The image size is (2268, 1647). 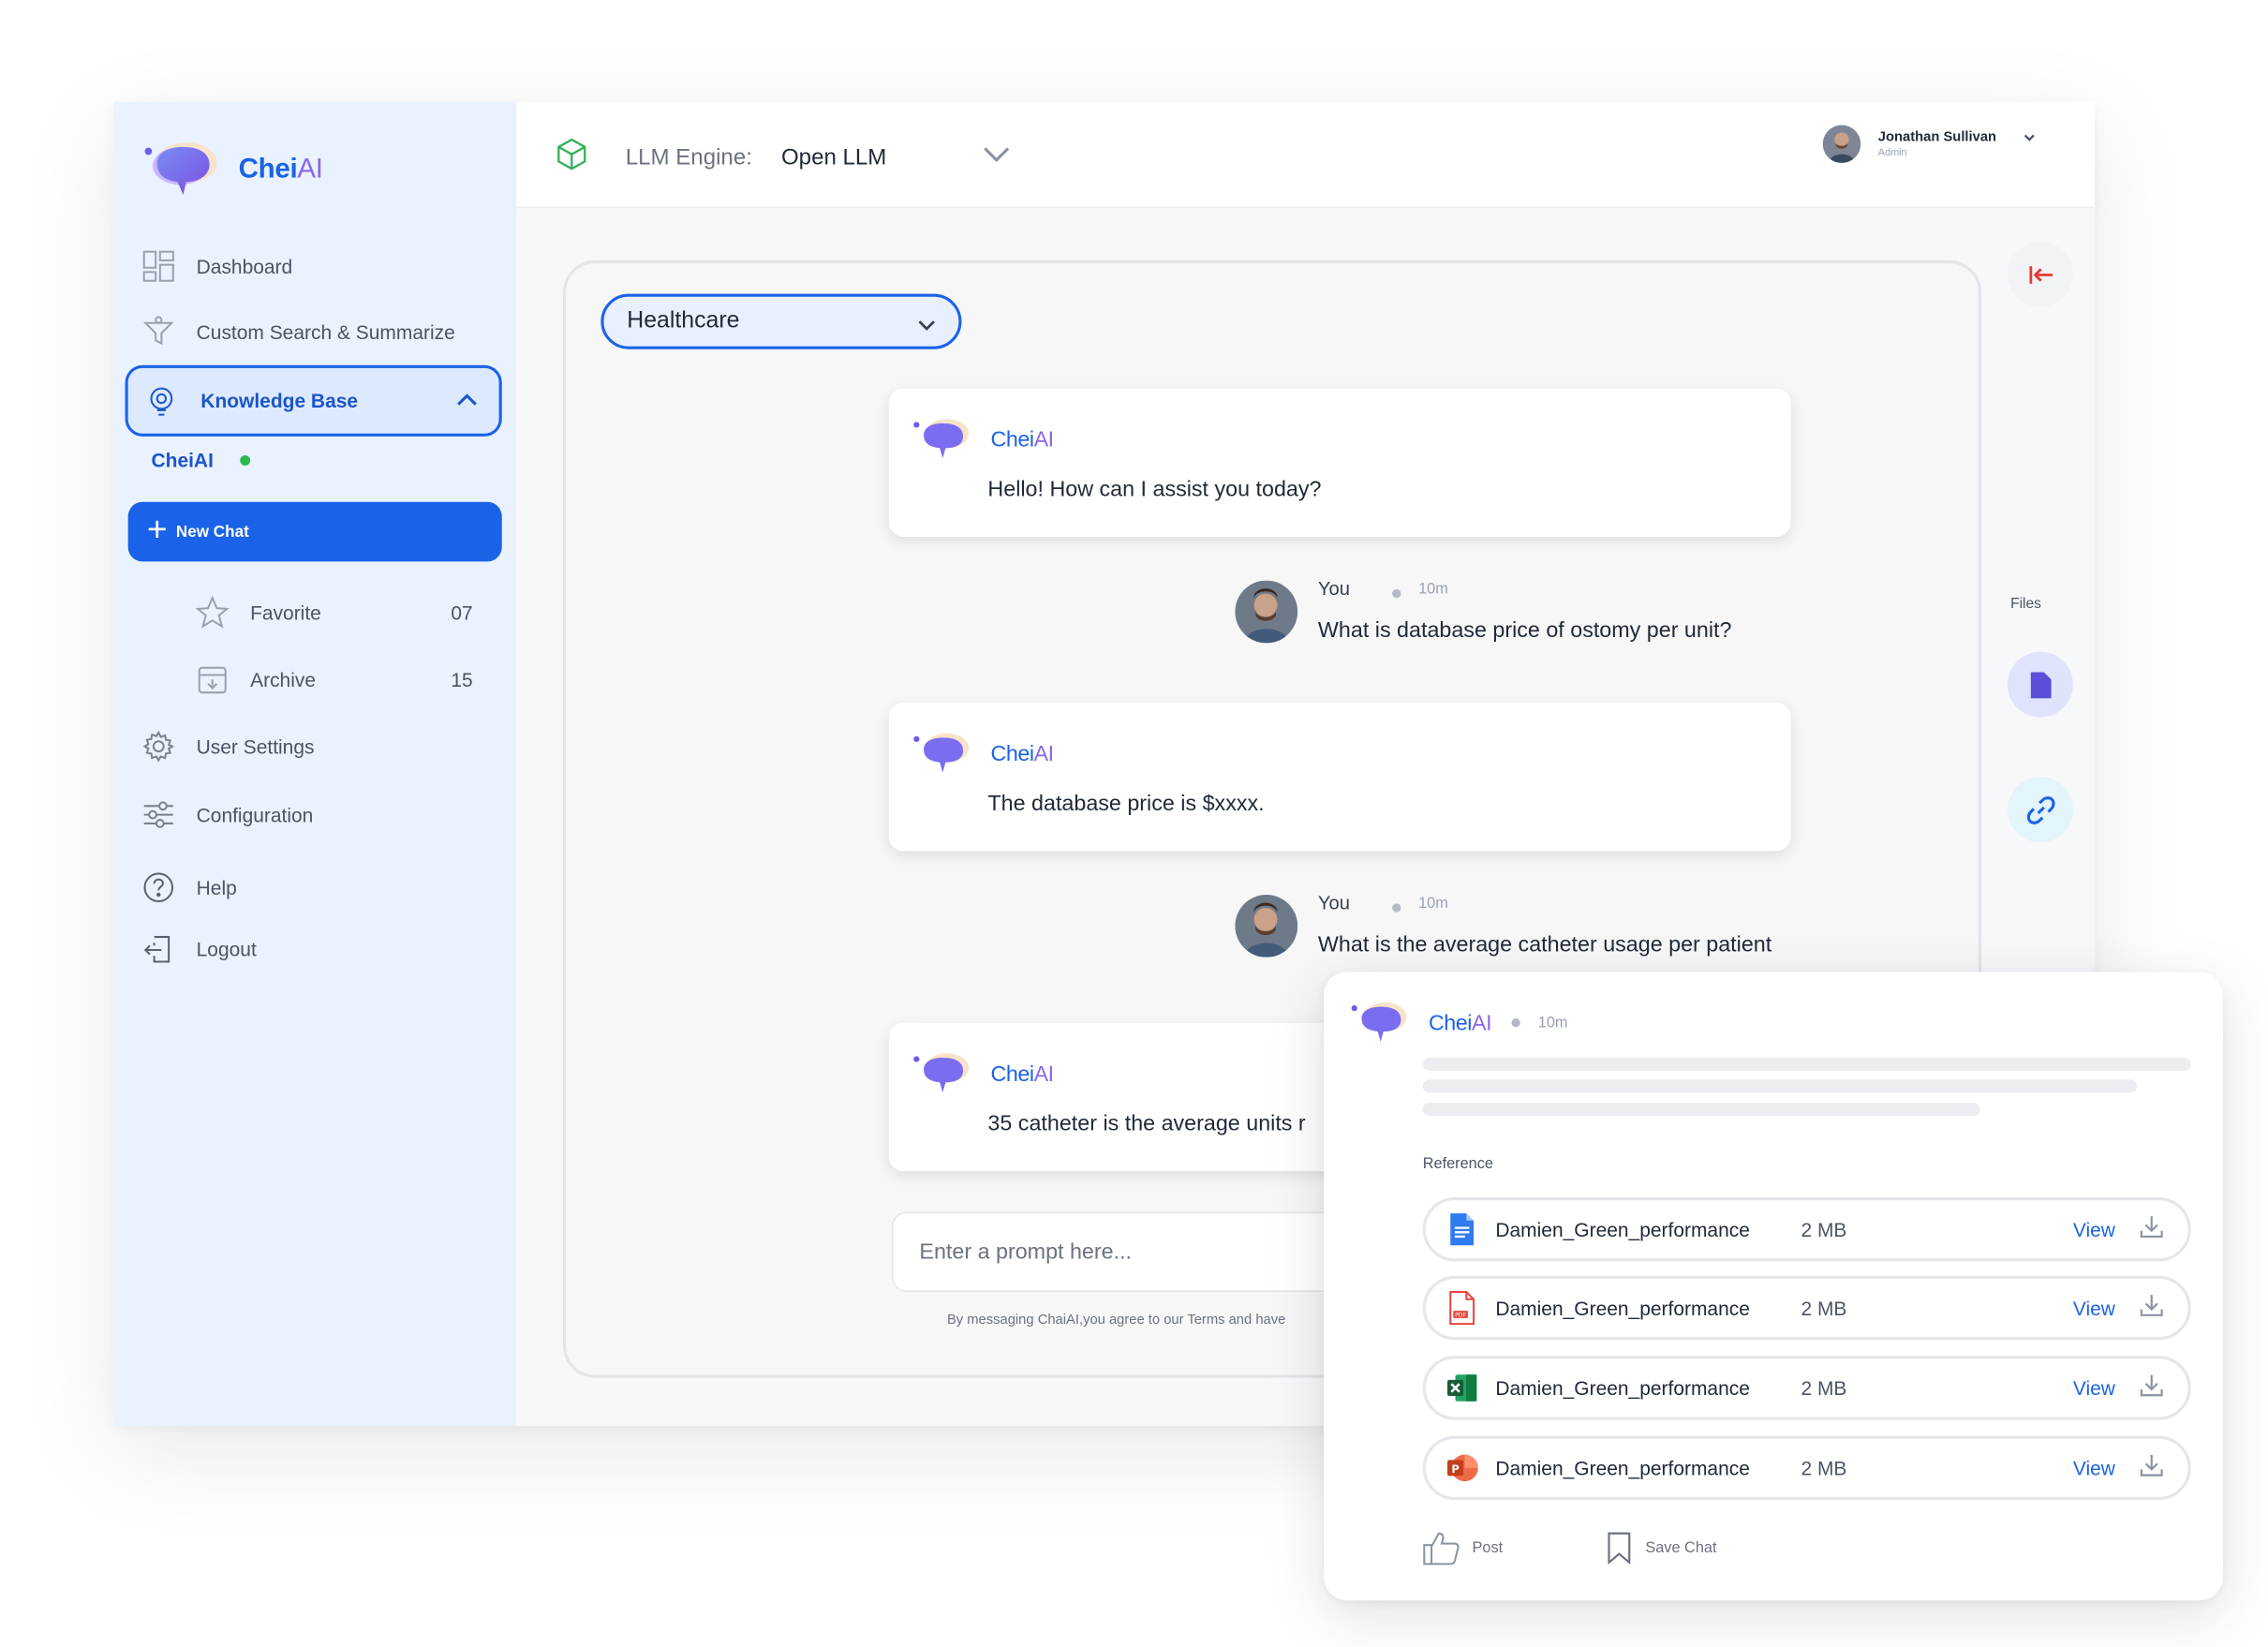 I want to click on reference-label: Reference, so click(x=1457, y=1164).